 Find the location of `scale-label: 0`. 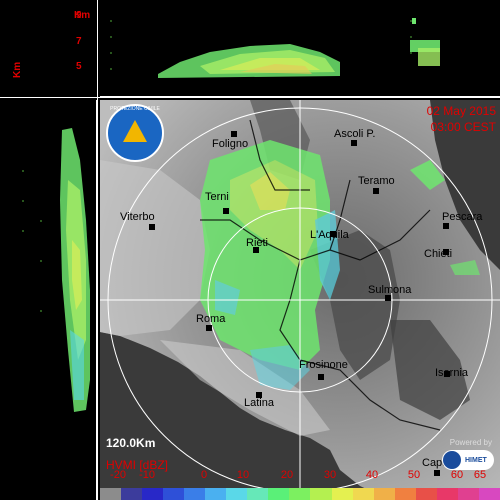

scale-label: 0 is located at coordinates (204, 475).